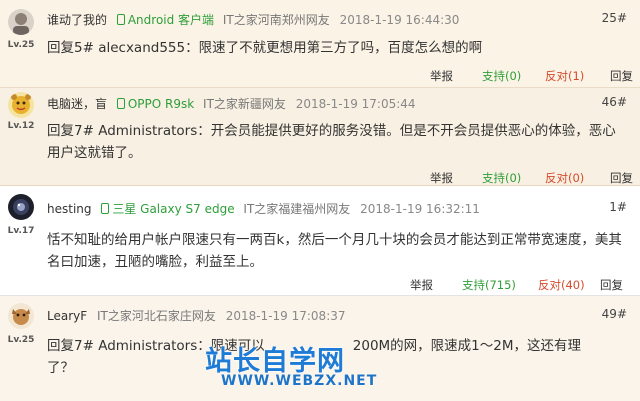 The width and height of the screenshot is (640, 401). I want to click on comment-text-part: 200M的网，限速成1～2M，这还有理, so click(467, 346).